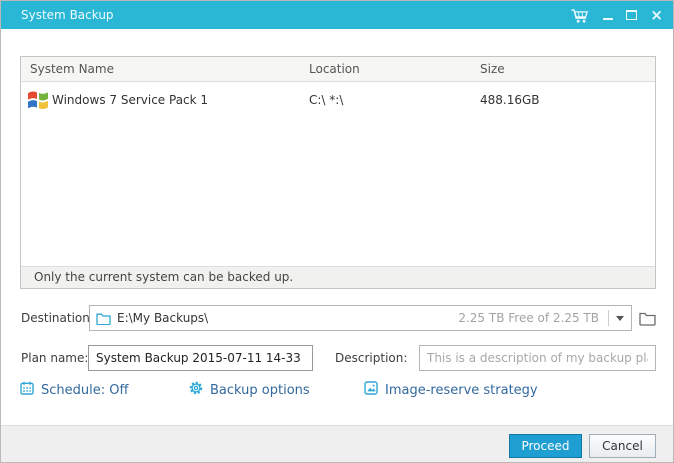 This screenshot has width=674, height=463. I want to click on schedule-link: Schedule: Off, so click(74, 390).